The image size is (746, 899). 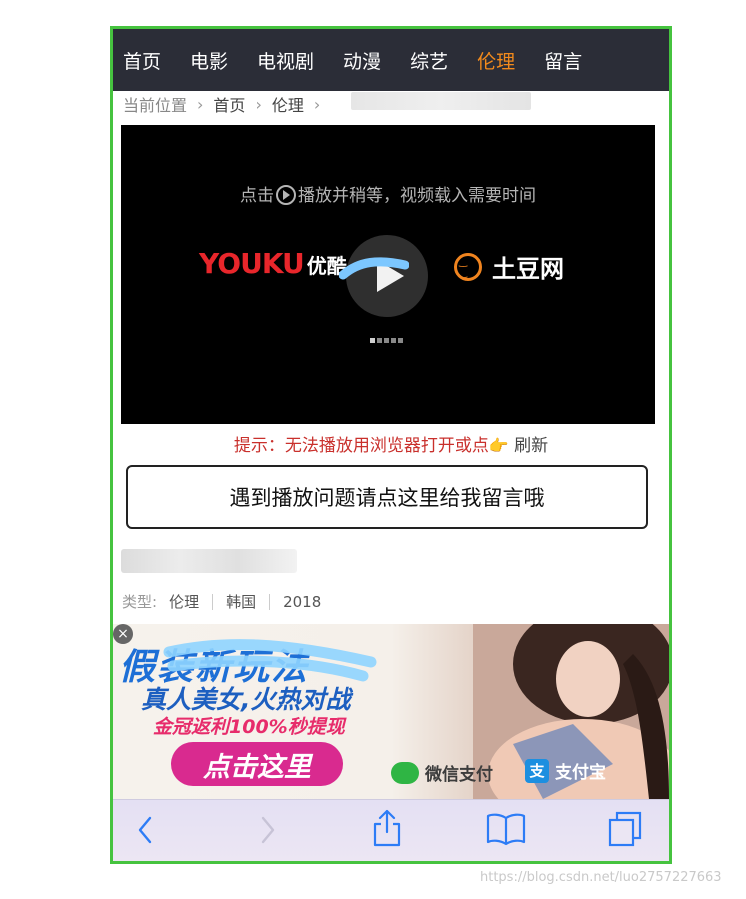 I want to click on tudou-logo: 土豆网, so click(x=509, y=266).